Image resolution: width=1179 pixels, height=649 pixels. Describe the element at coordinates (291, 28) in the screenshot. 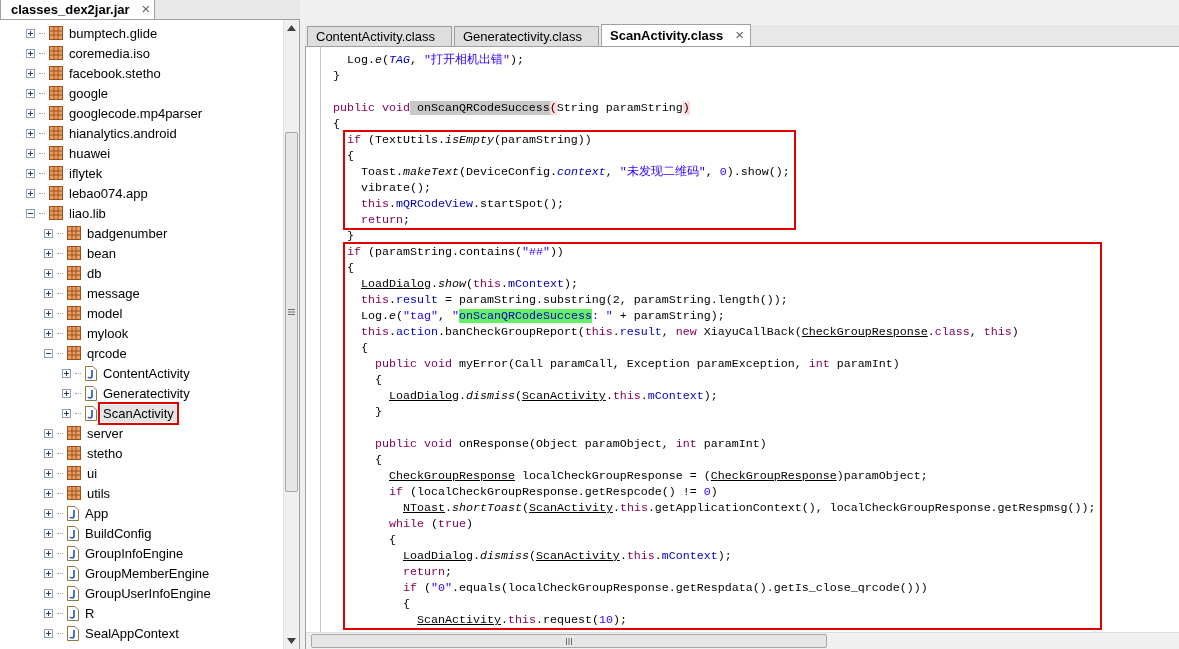

I see `scroll-up-icon` at that location.